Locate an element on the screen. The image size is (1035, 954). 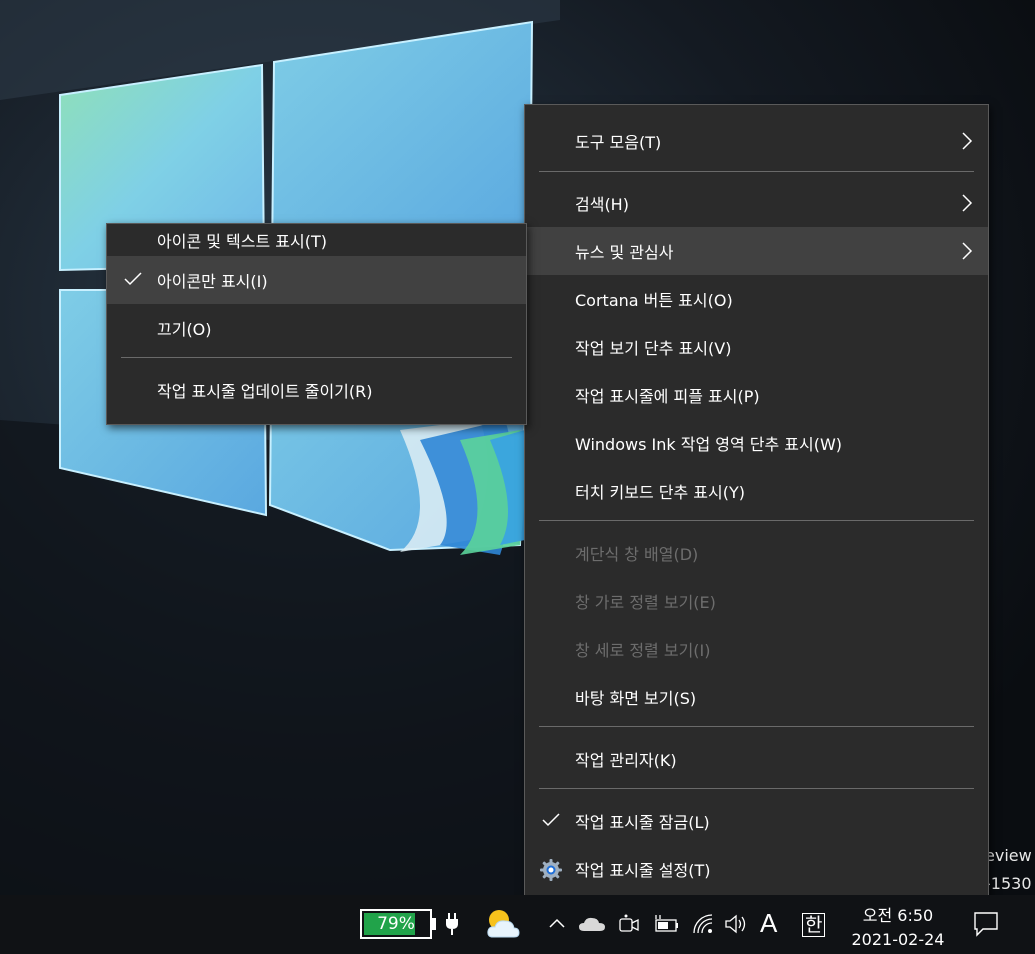
submenu-item-icon-and-text: 아이콘 및 텍스트 표시(T) is located at coordinates (316, 240).